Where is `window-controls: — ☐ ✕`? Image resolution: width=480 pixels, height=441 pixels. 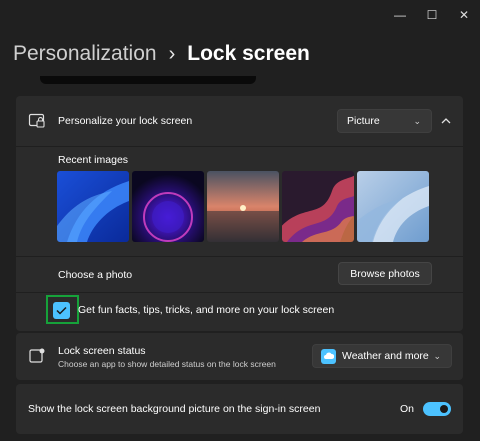 window-controls: — ☐ ✕ is located at coordinates (432, 15).